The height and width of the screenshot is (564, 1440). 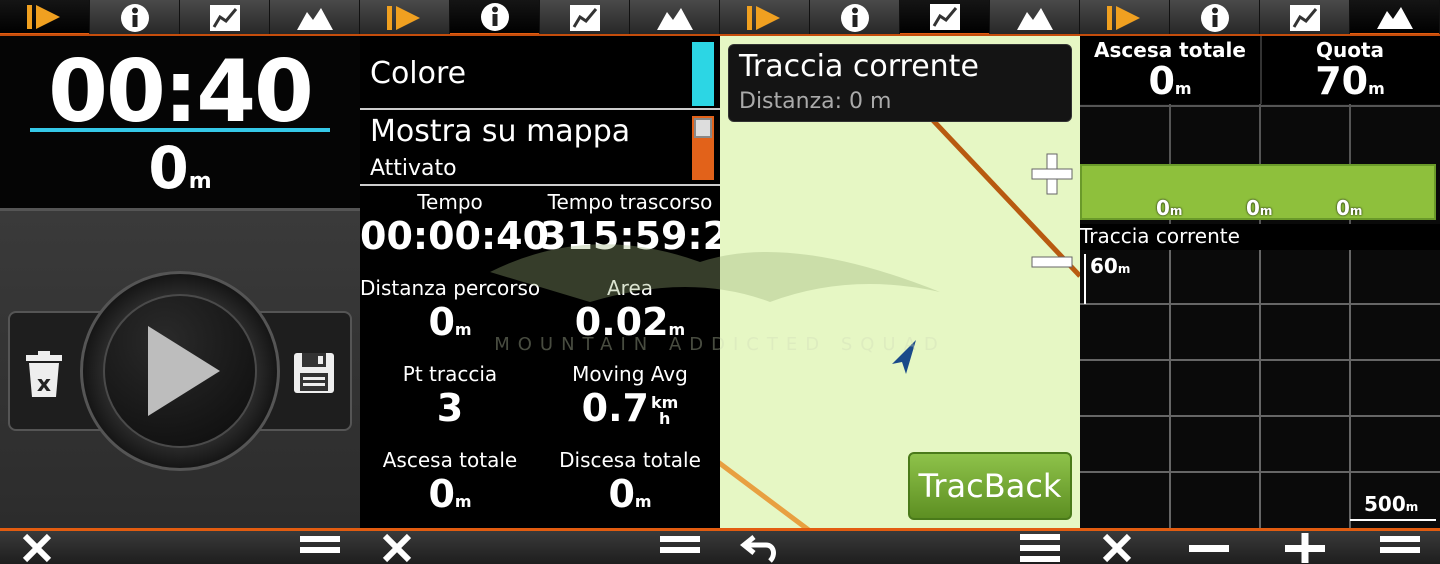 I want to click on mini-value-3: 0m, so click(x=1349, y=208).